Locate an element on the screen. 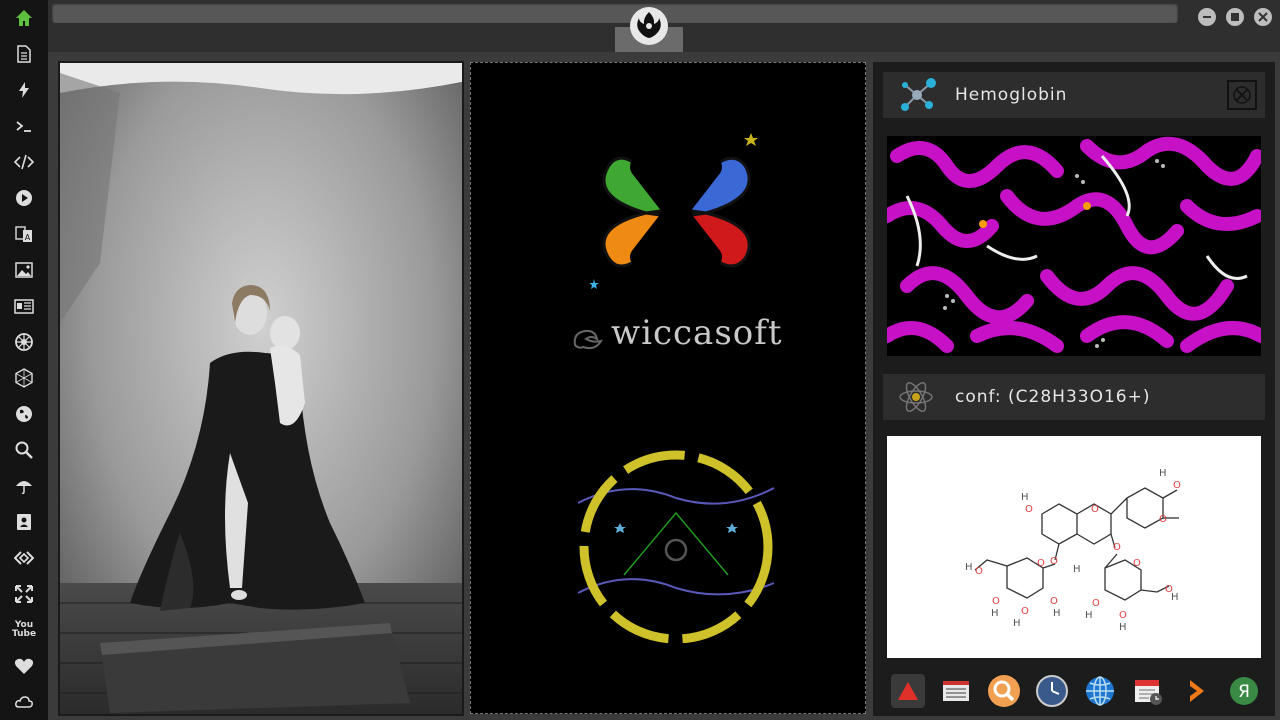  svg-text: Я is located at coordinates (1244, 692).